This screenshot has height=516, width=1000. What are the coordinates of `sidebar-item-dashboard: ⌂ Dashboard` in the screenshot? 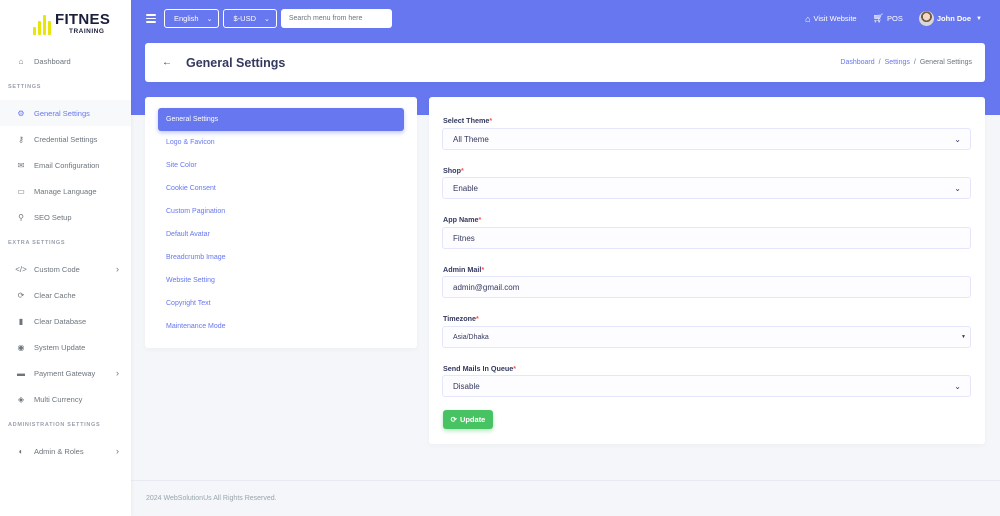 It's located at (65, 61).